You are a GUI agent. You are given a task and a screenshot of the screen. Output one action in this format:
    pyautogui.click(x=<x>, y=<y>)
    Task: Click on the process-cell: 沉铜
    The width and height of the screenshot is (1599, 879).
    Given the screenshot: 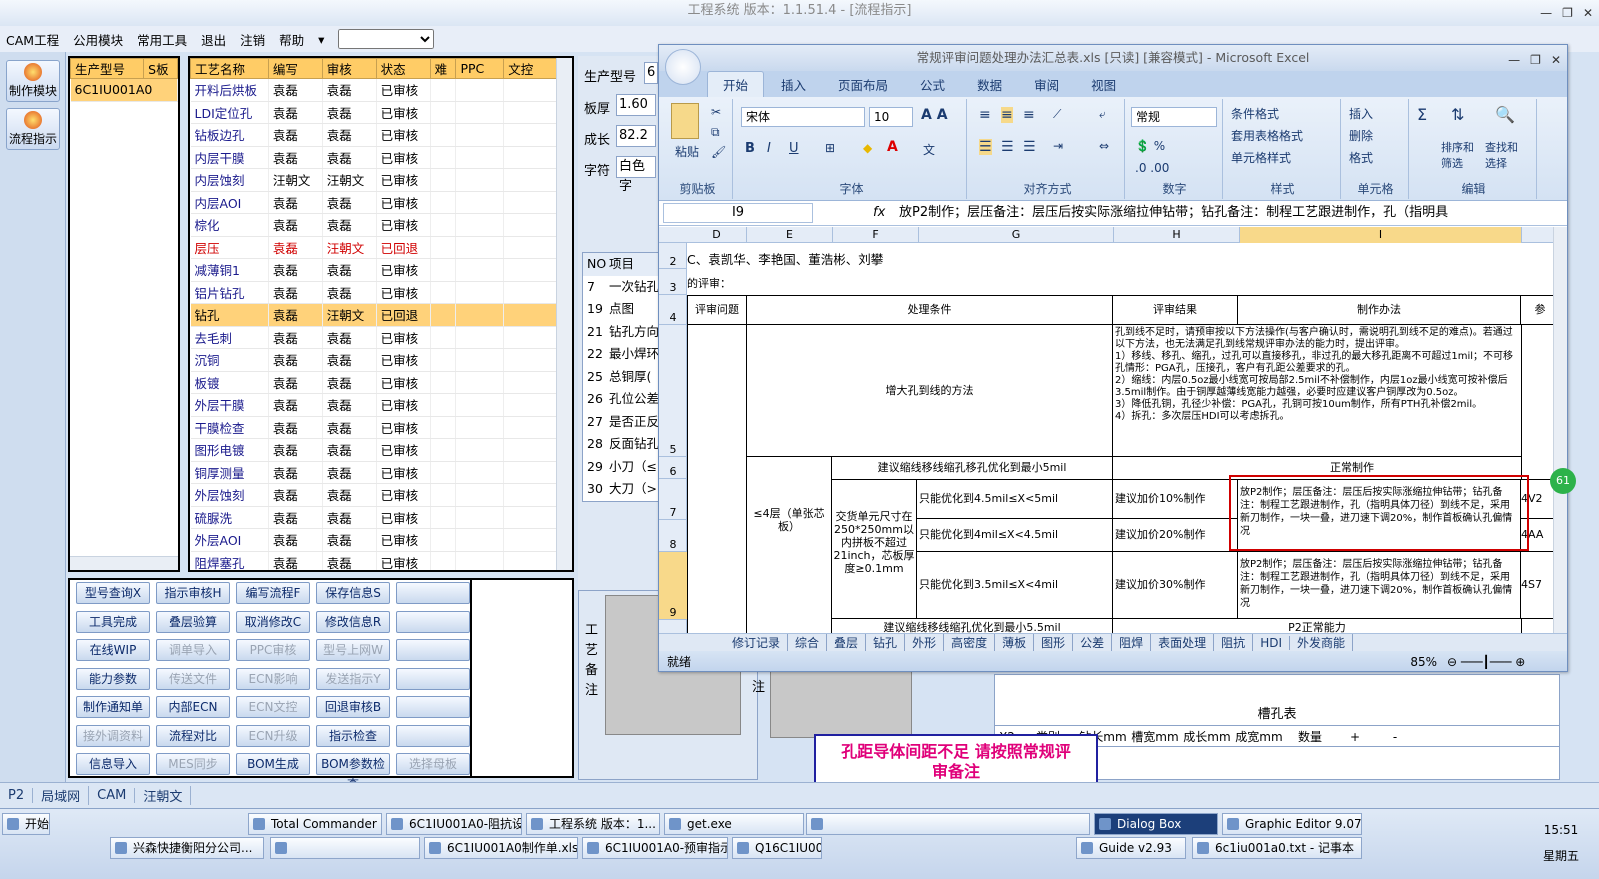 What is the action you would take?
    pyautogui.click(x=229, y=360)
    